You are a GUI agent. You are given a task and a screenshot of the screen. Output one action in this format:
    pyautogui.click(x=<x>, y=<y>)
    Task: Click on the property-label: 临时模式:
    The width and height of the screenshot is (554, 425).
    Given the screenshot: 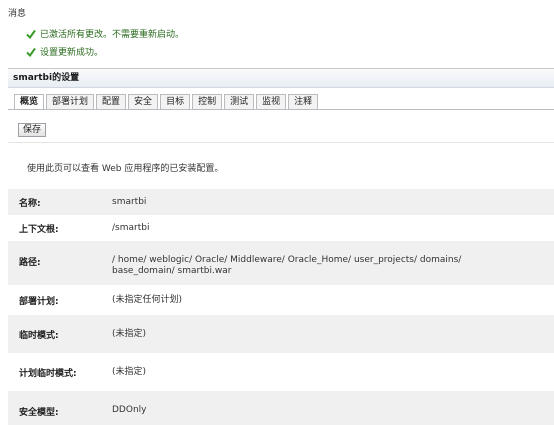 What is the action you would take?
    pyautogui.click(x=39, y=335)
    